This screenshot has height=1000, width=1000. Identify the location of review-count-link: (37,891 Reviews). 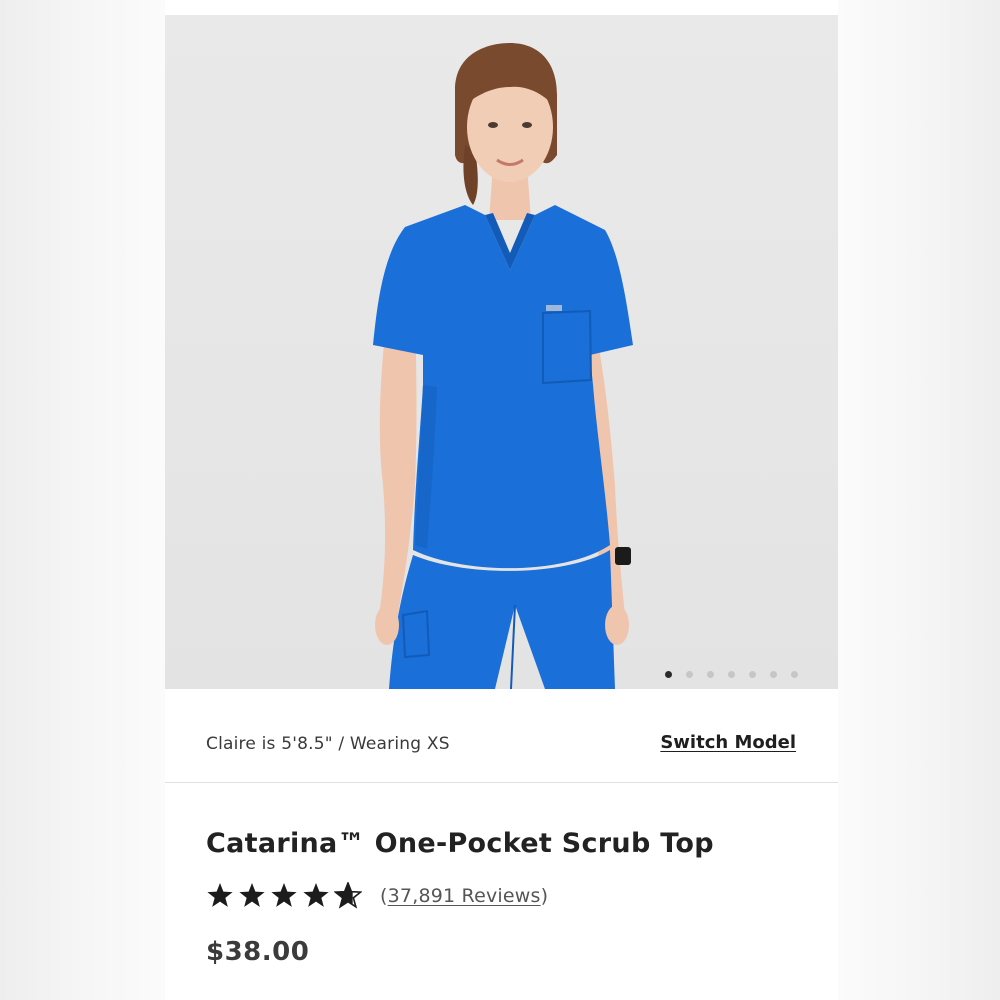
(464, 896).